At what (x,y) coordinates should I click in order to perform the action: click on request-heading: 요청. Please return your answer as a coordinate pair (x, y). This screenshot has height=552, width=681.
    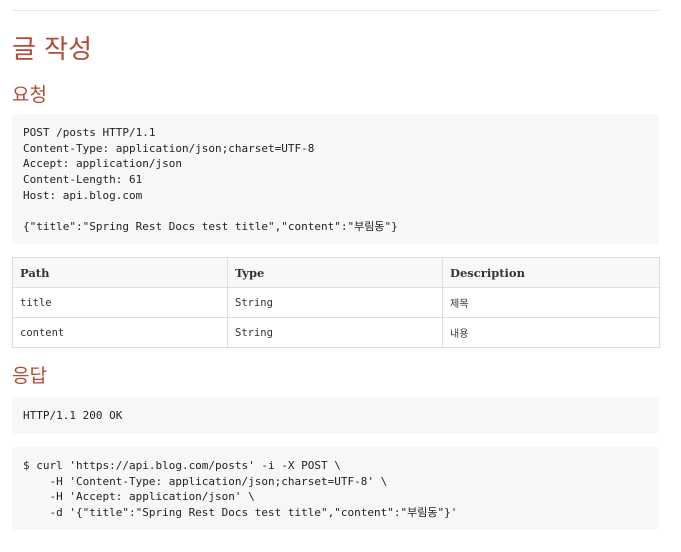
    Looking at the image, I should click on (29, 95).